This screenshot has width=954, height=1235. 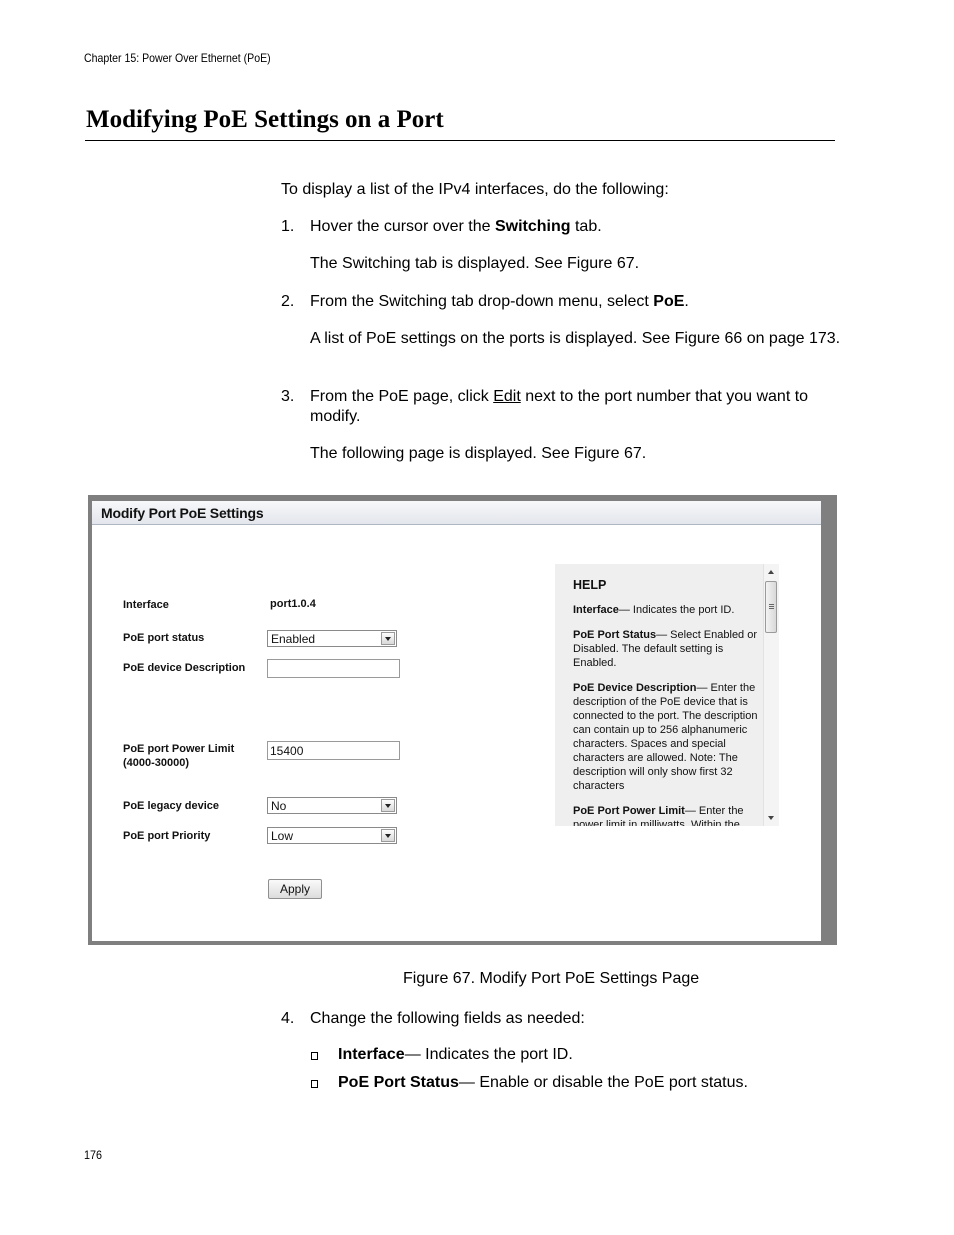 I want to click on power-limit-input: 15400, so click(x=333, y=750).